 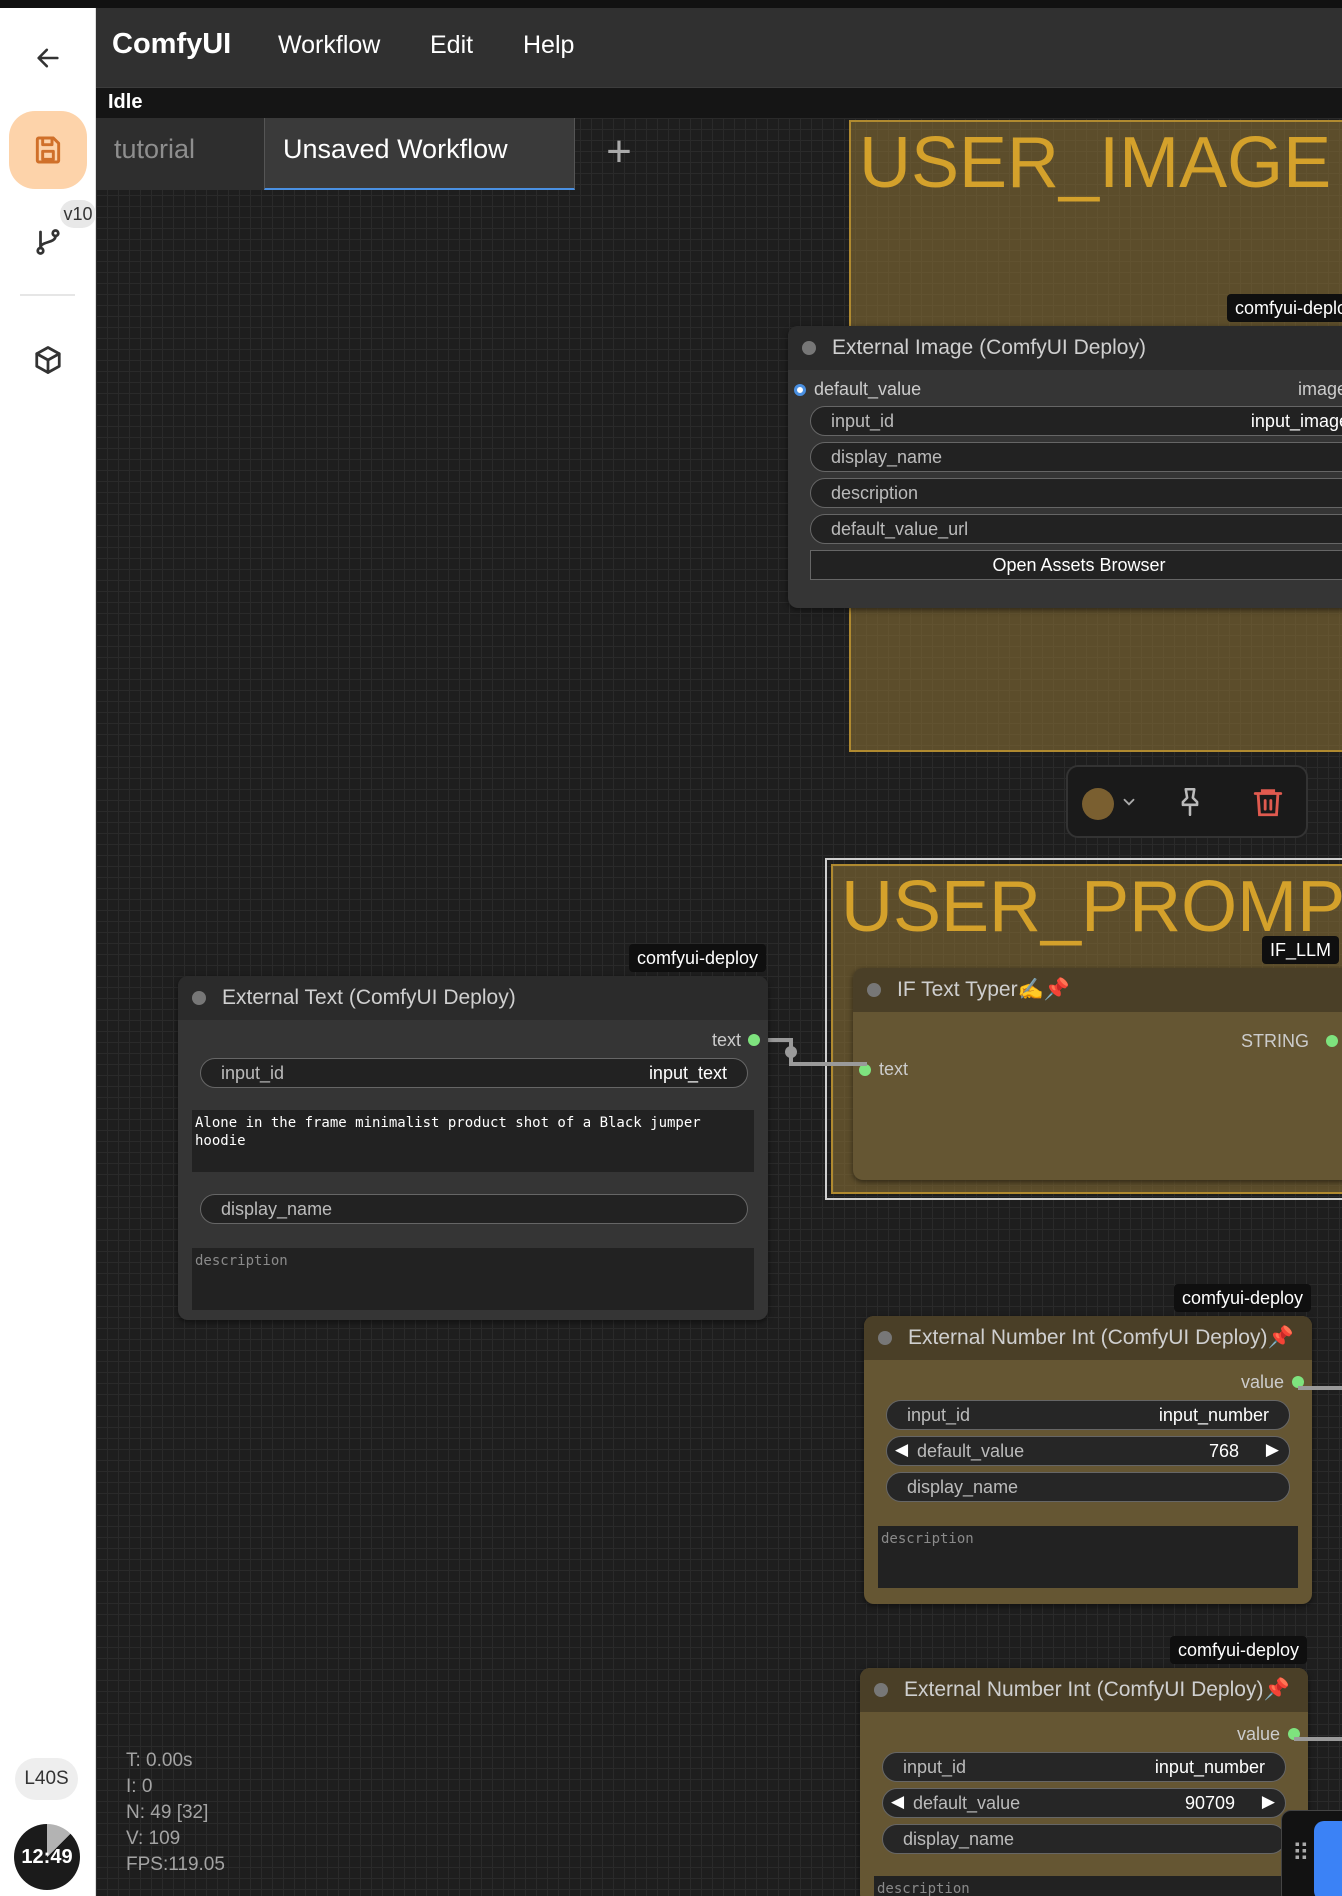 What do you see at coordinates (1223, 1451) in the screenshot?
I see `widget-value: 768` at bounding box center [1223, 1451].